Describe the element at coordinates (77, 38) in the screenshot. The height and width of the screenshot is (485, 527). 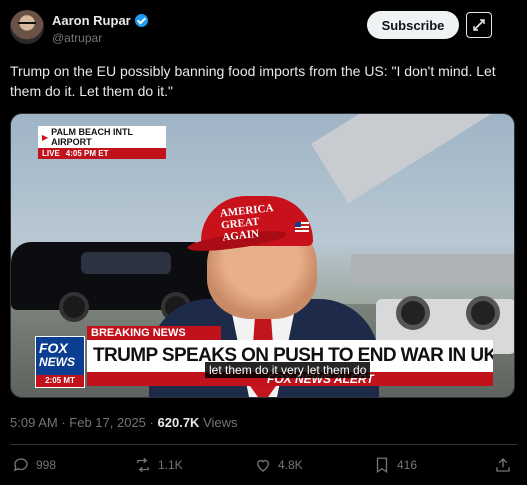
I see `author-handle: @atrupar` at that location.